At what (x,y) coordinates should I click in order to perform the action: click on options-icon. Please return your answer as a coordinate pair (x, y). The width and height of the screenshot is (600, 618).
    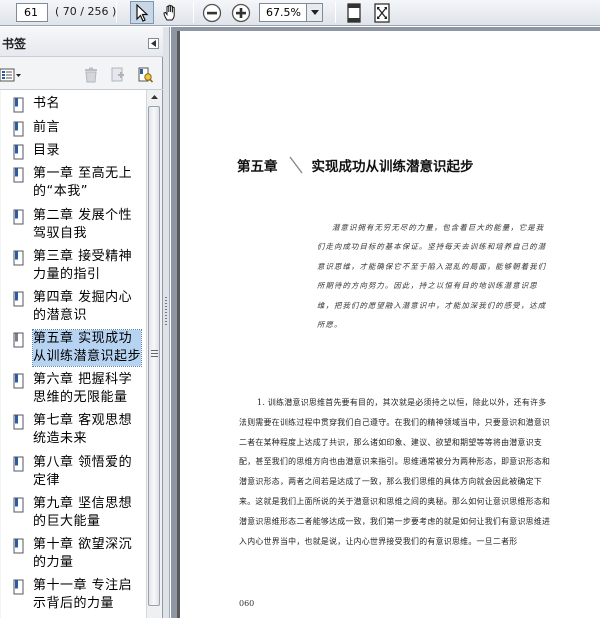
    Looking at the image, I should click on (10, 75).